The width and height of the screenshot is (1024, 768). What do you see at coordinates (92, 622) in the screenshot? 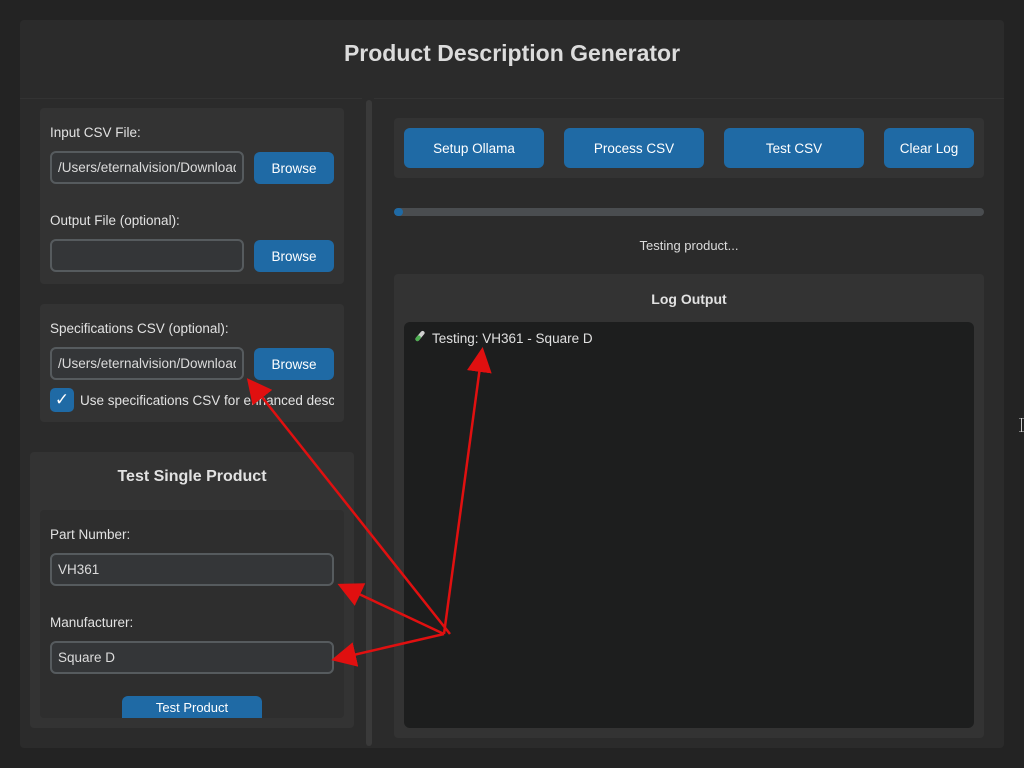
I see `manufacturer-label: Manufacturer:` at bounding box center [92, 622].